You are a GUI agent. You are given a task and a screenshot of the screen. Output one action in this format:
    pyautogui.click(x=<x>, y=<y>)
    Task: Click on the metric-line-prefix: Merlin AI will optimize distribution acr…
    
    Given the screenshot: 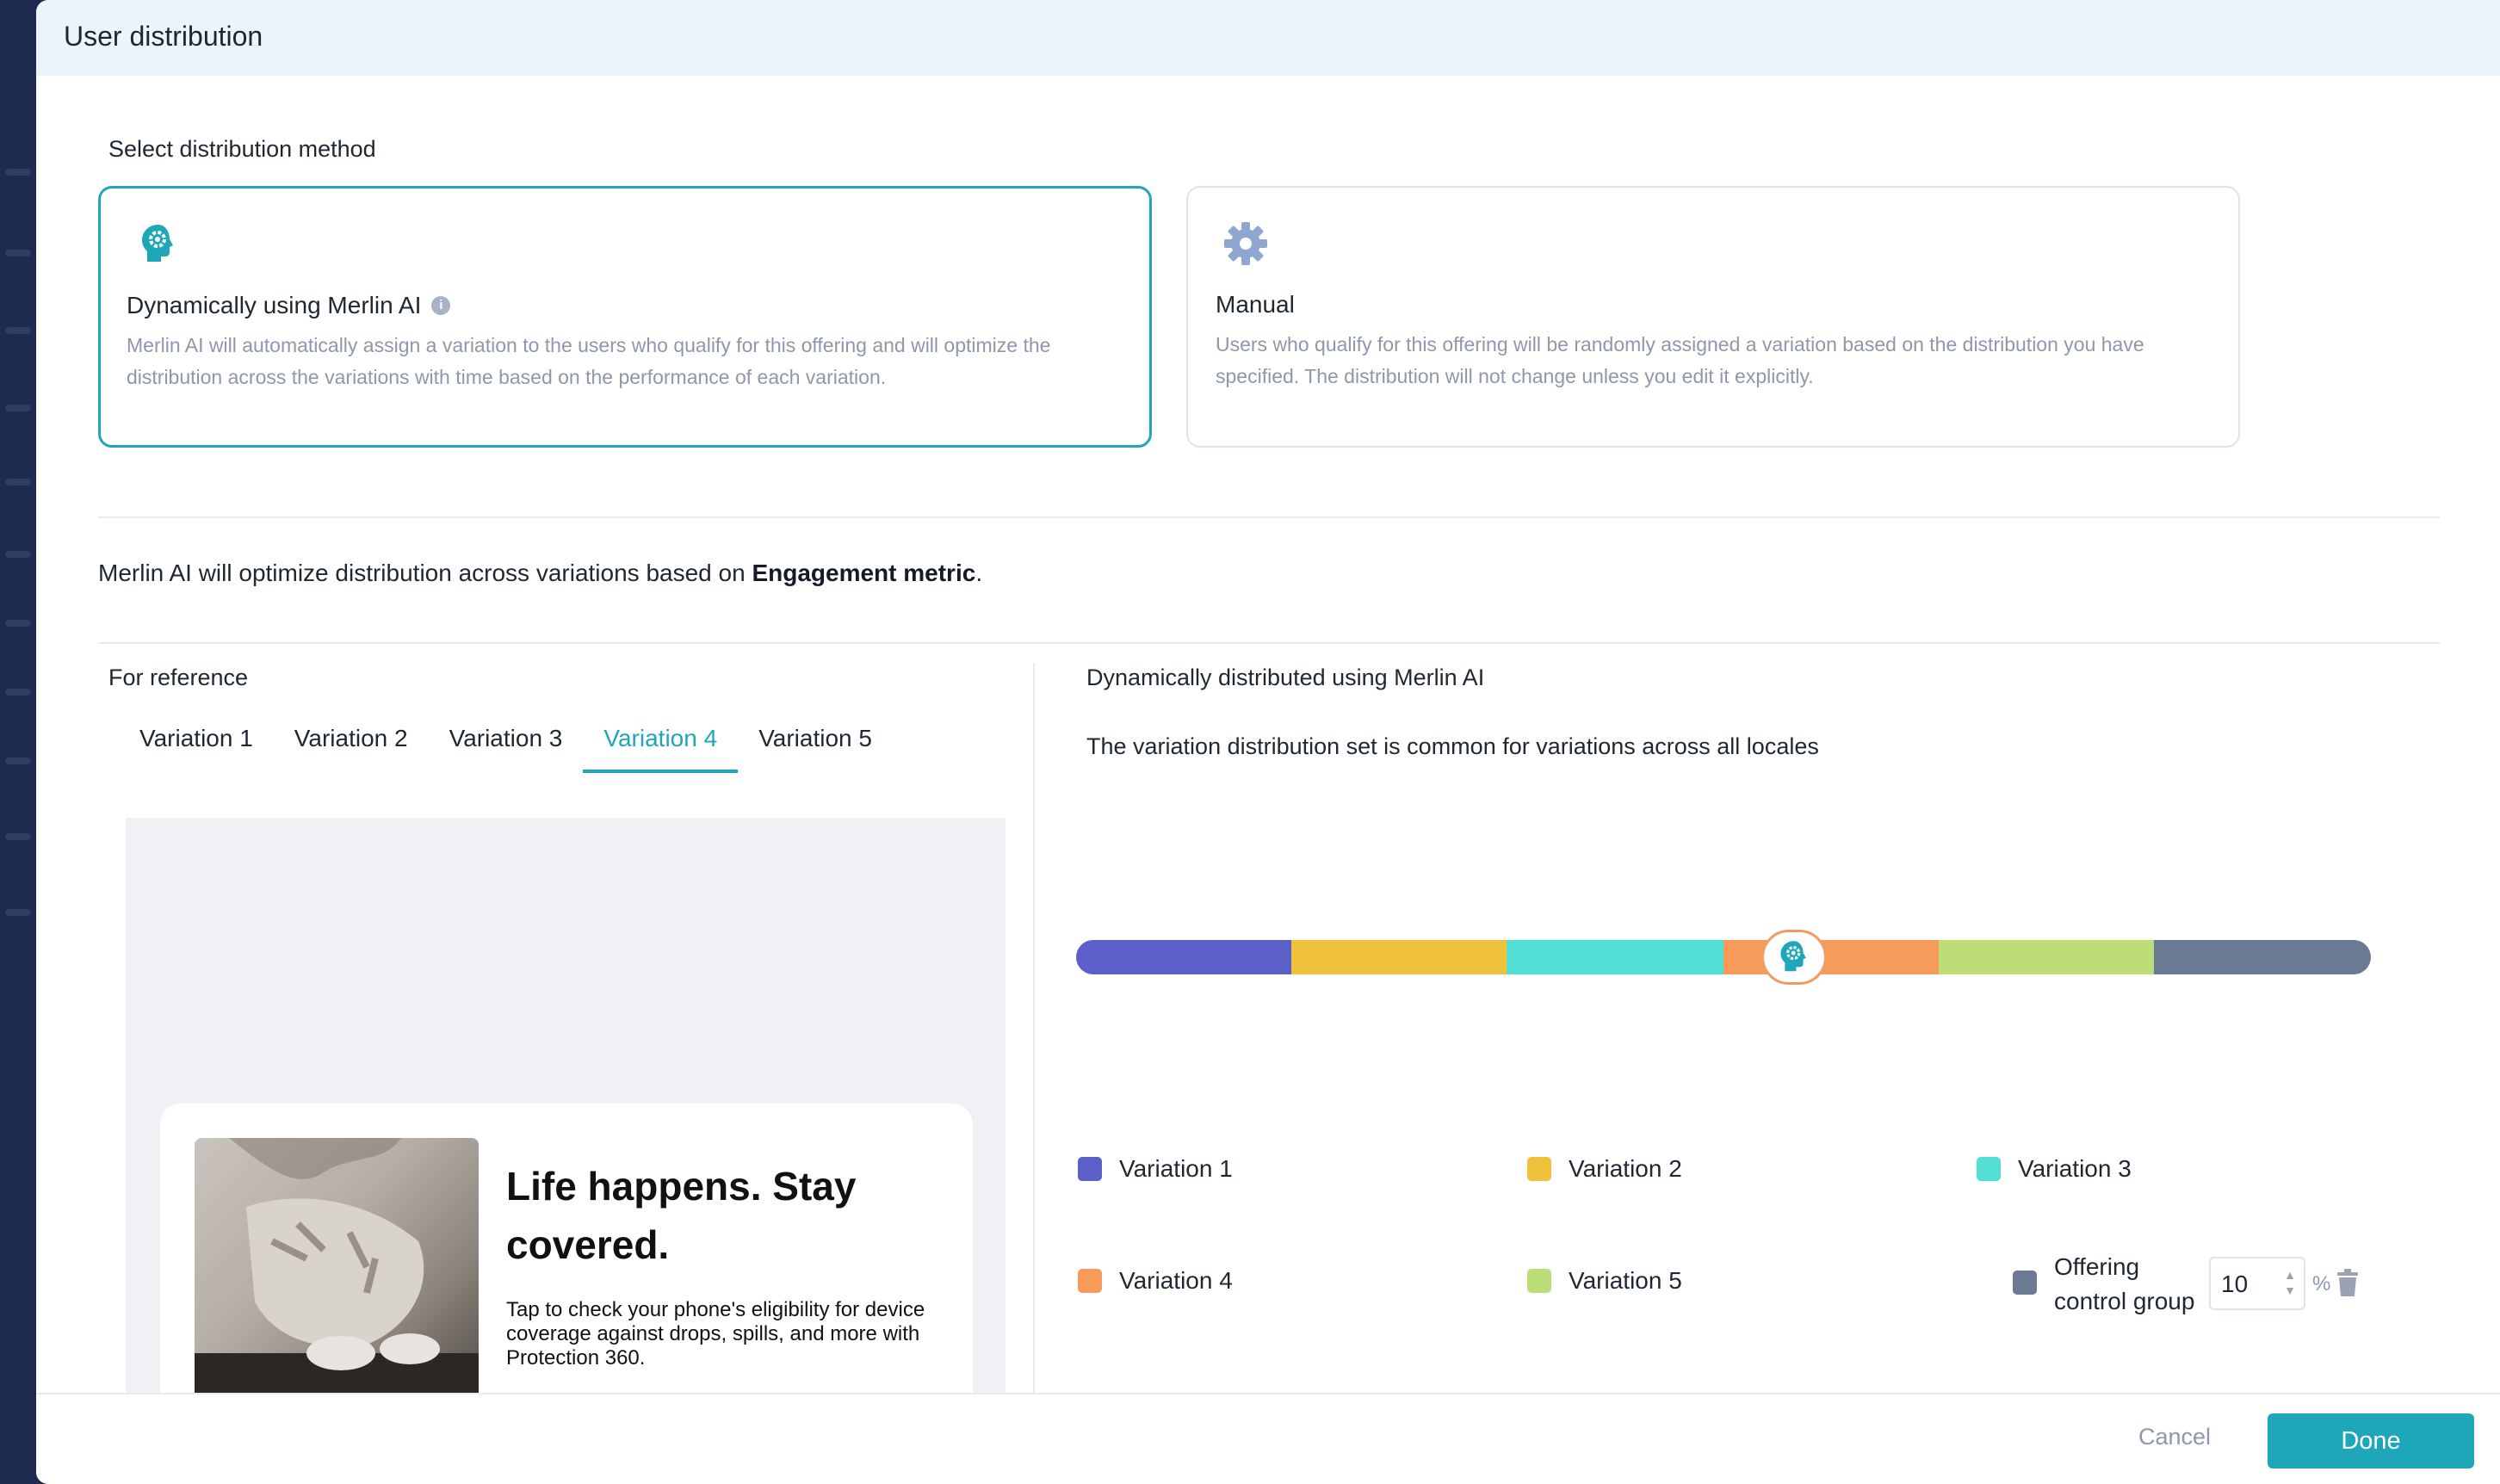 What is the action you would take?
    pyautogui.click(x=425, y=573)
    